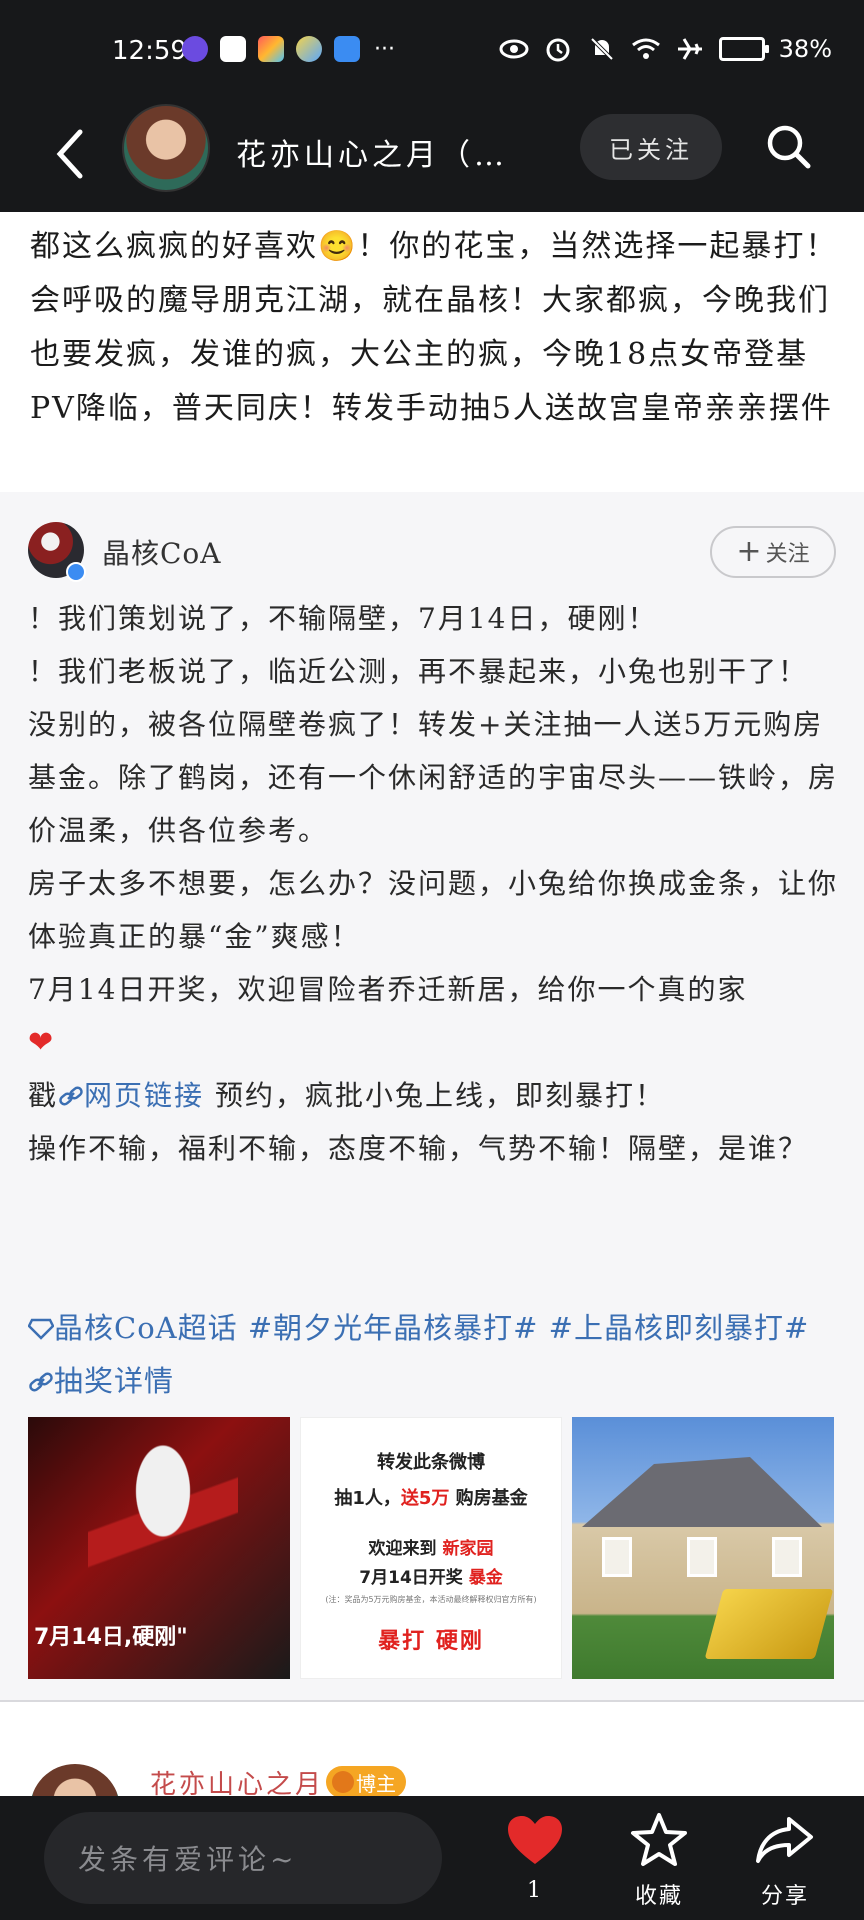 This screenshot has width=864, height=1920. What do you see at coordinates (433, 1355) in the screenshot?
I see `tag-row: 晶核CoA超话 #朝夕光年晶核暴打# #上晶核即刻暴打# 抽奖详情` at bounding box center [433, 1355].